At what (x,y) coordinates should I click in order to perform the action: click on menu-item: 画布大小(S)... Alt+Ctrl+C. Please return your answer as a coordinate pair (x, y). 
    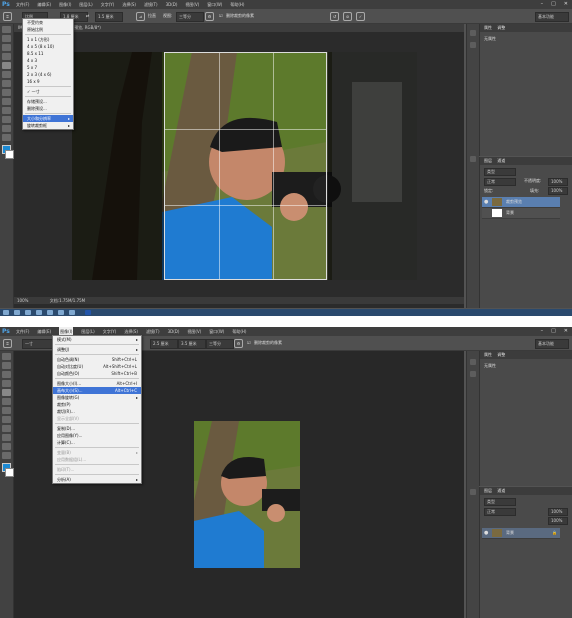
    Looking at the image, I should click on (97, 390).